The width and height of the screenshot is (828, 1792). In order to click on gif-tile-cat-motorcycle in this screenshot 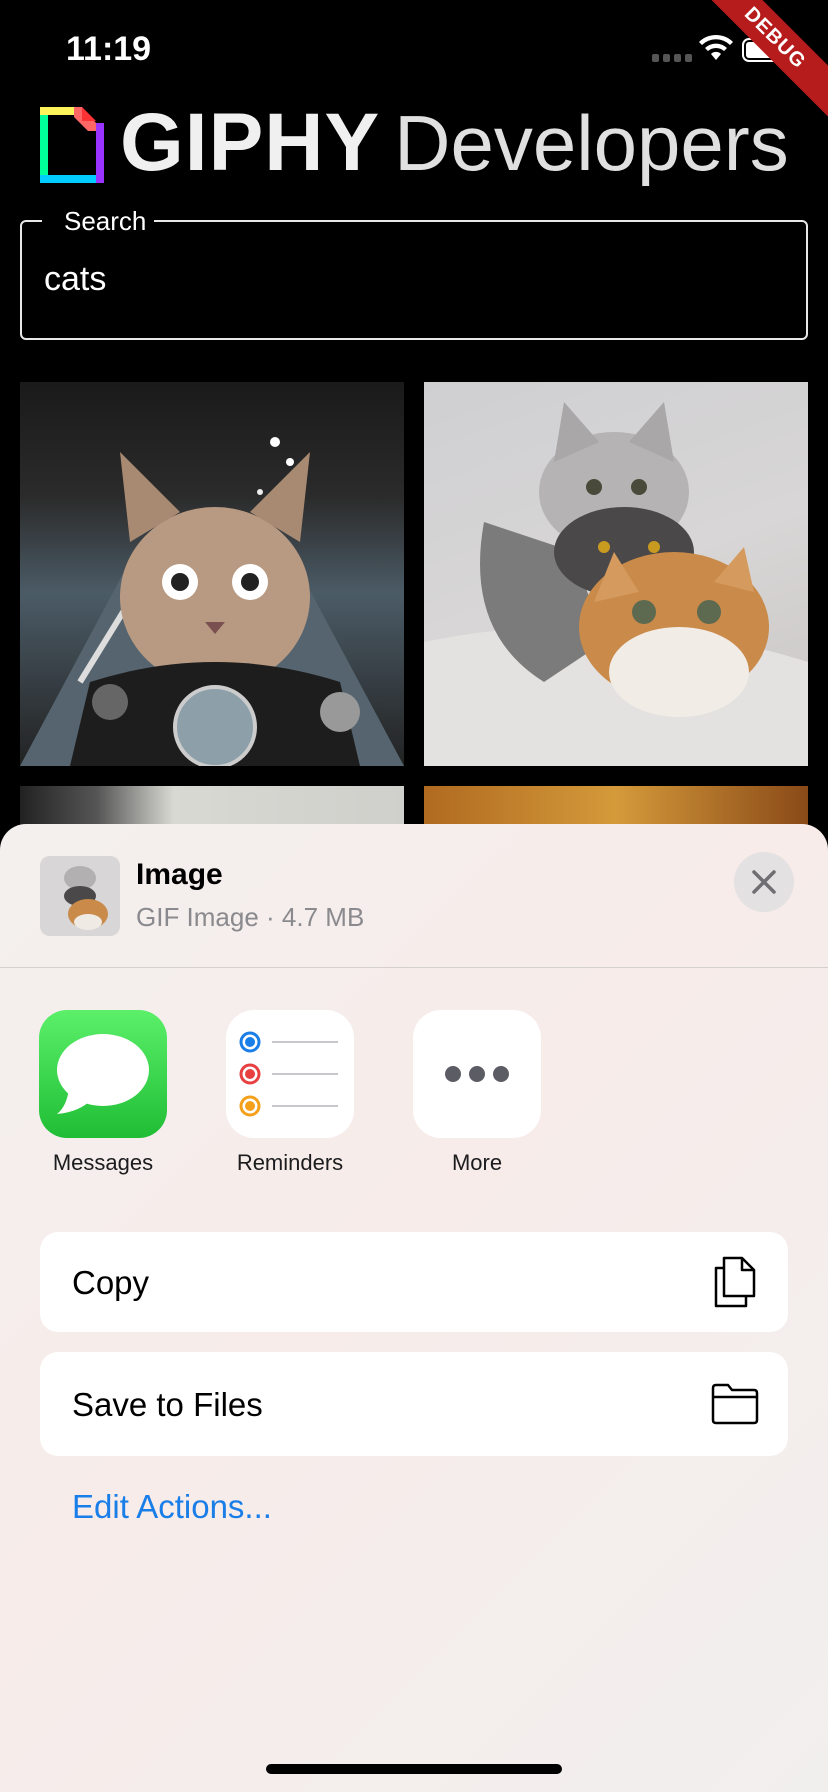, I will do `click(212, 574)`.